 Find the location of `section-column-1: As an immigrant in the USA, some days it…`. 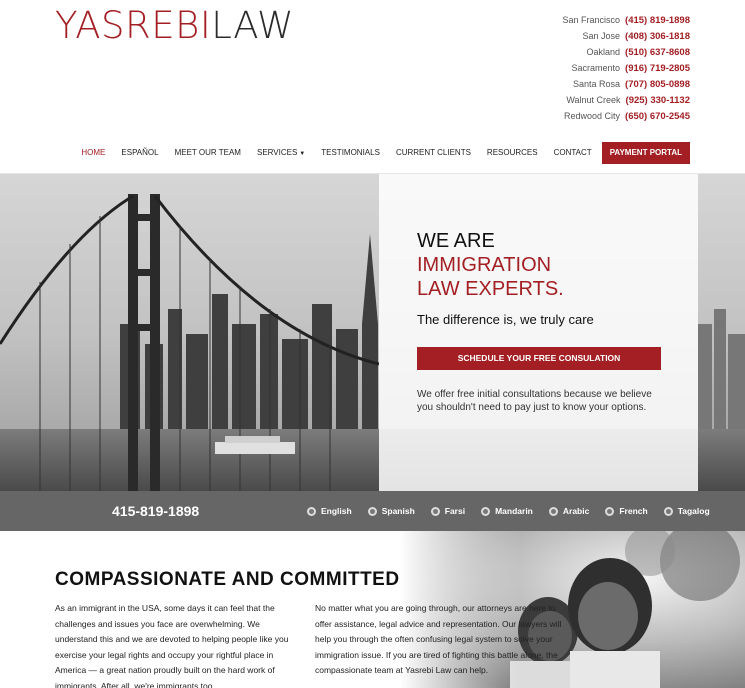

section-column-1: As an immigrant in the USA, some days it… is located at coordinates (172, 645).